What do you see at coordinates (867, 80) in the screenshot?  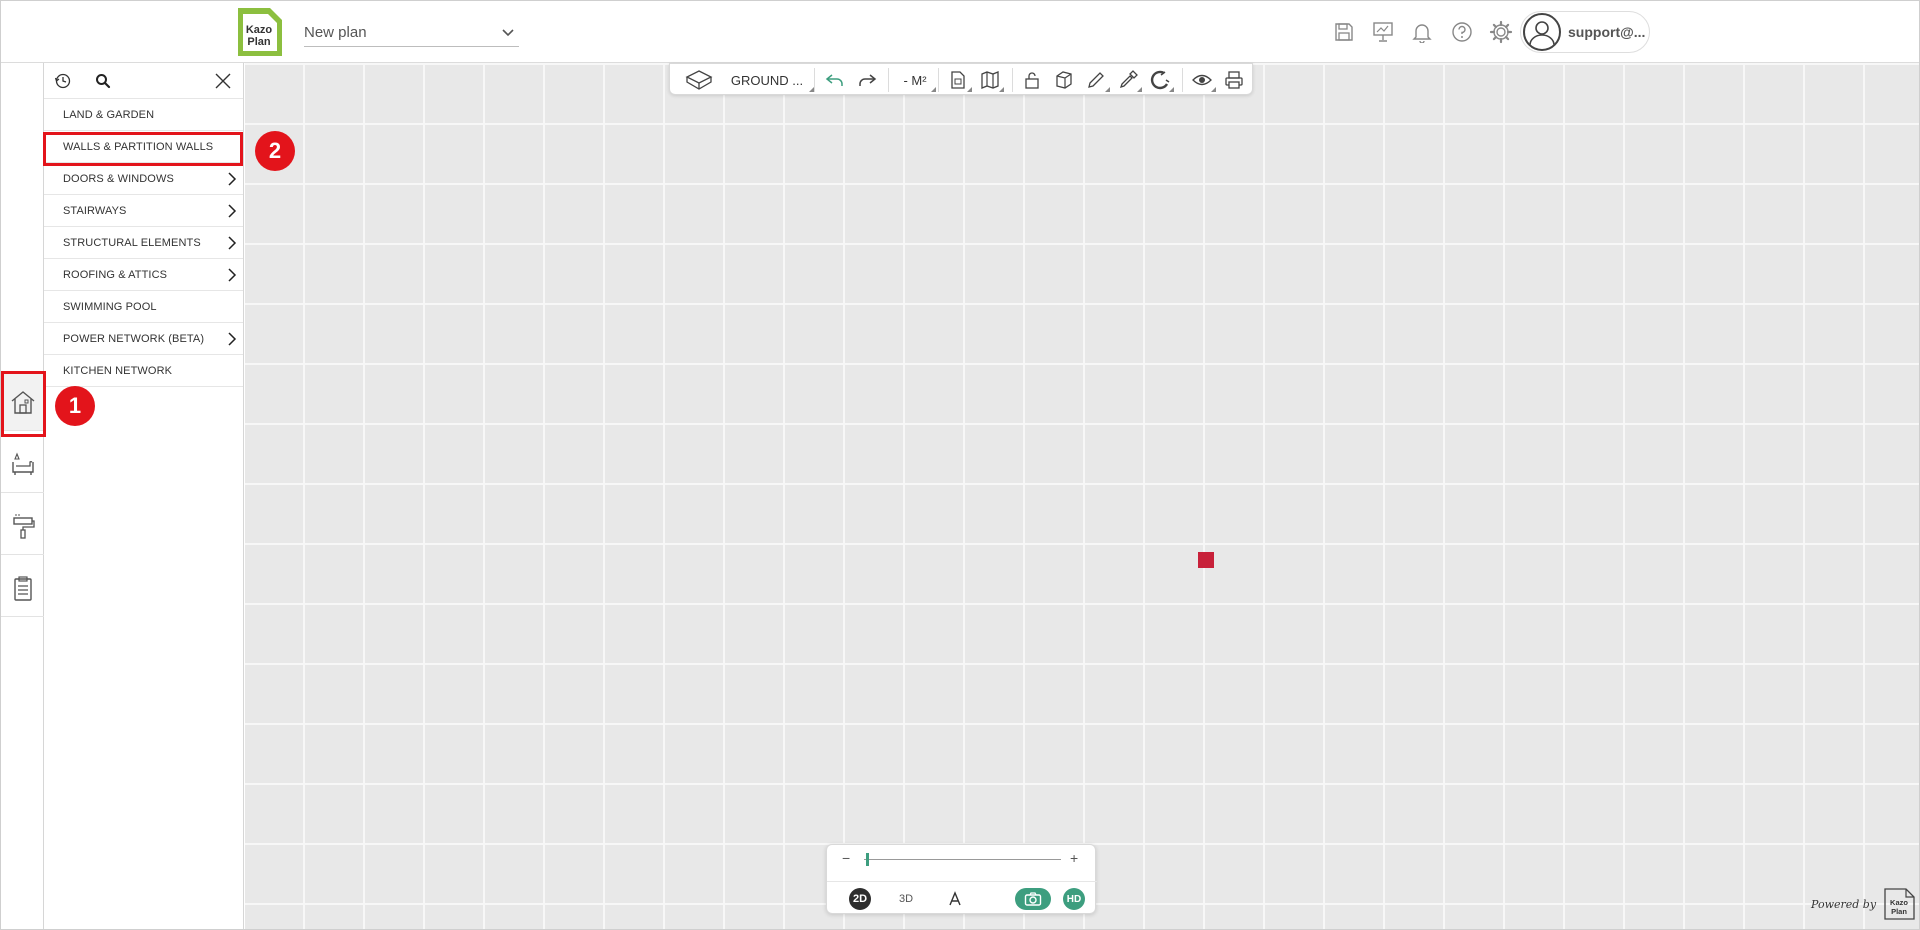 I see `redo-icon` at bounding box center [867, 80].